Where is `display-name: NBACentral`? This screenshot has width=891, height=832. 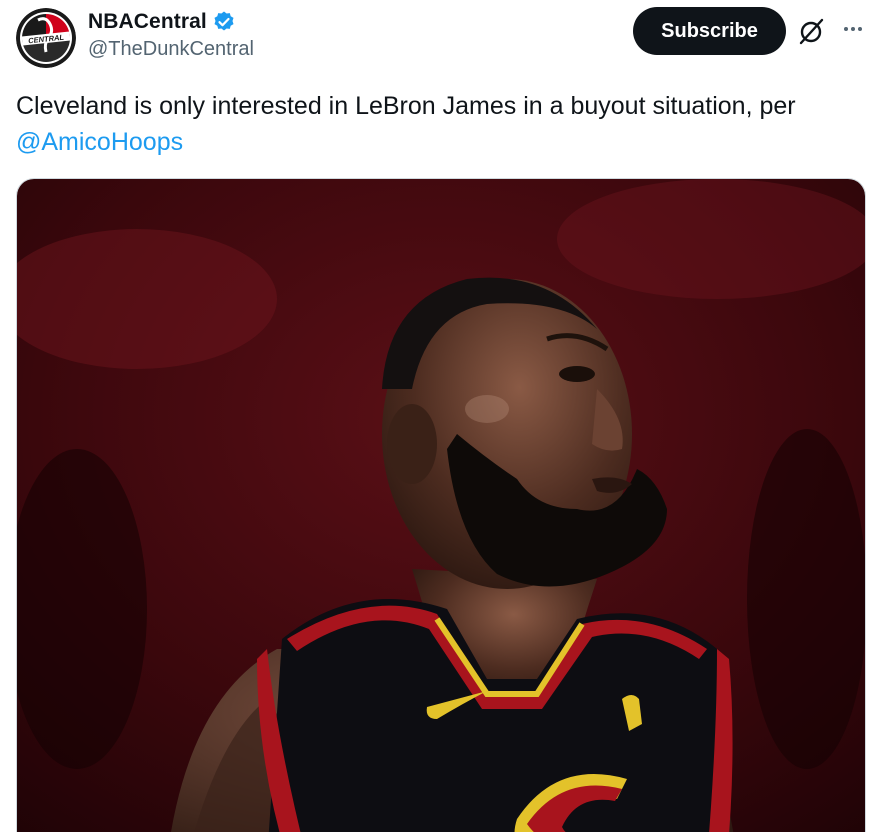 display-name: NBACentral is located at coordinates (147, 22).